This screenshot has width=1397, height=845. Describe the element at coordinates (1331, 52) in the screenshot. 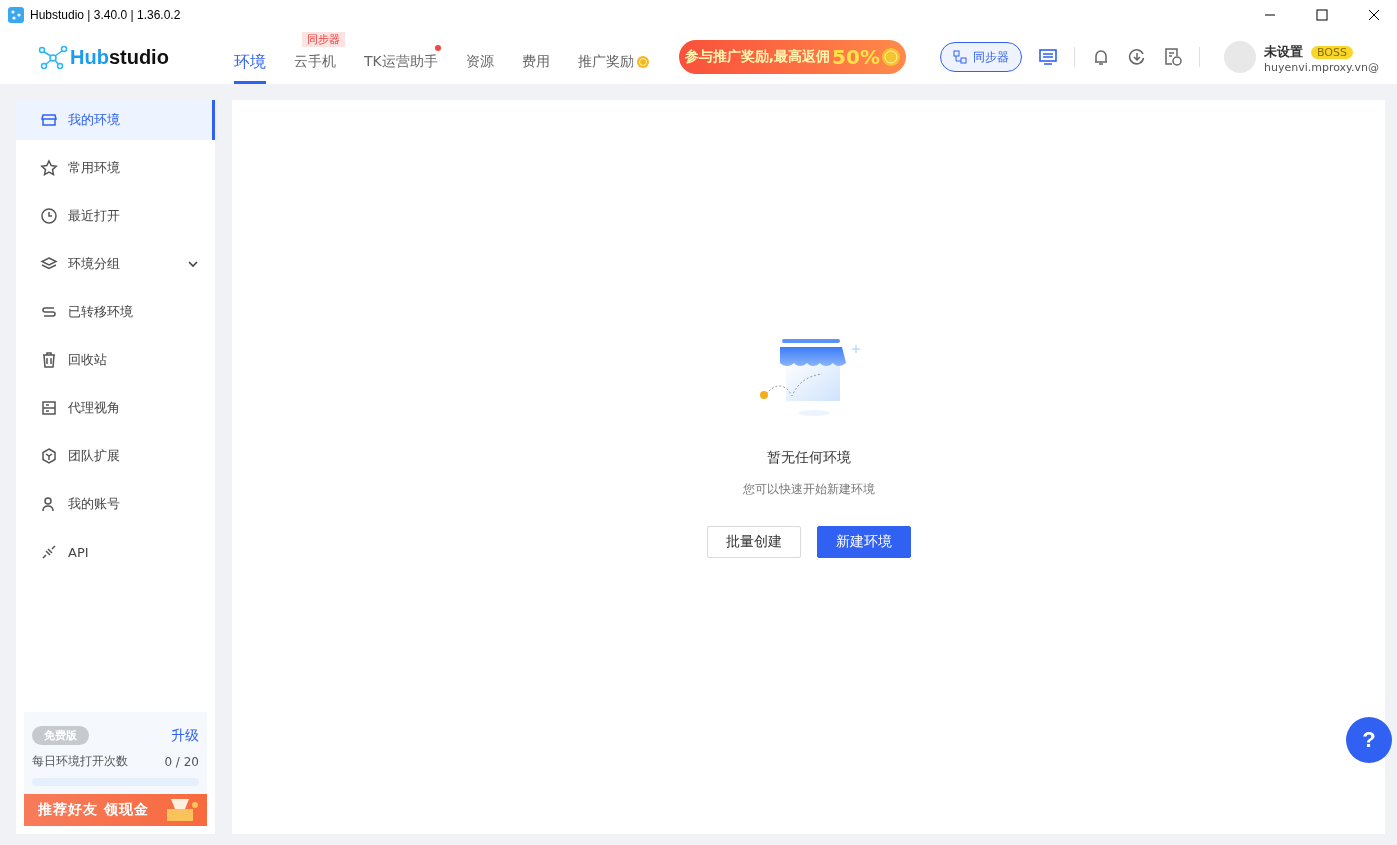

I see `plan-badge: BOSS` at that location.